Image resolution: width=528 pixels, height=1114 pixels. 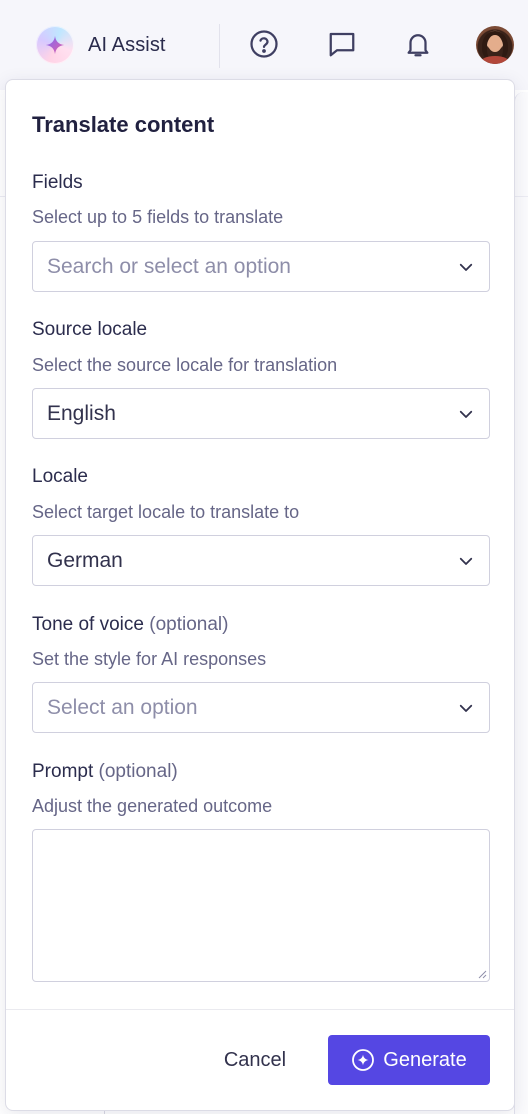 I want to click on resize-handle-icon, so click(x=482, y=974).